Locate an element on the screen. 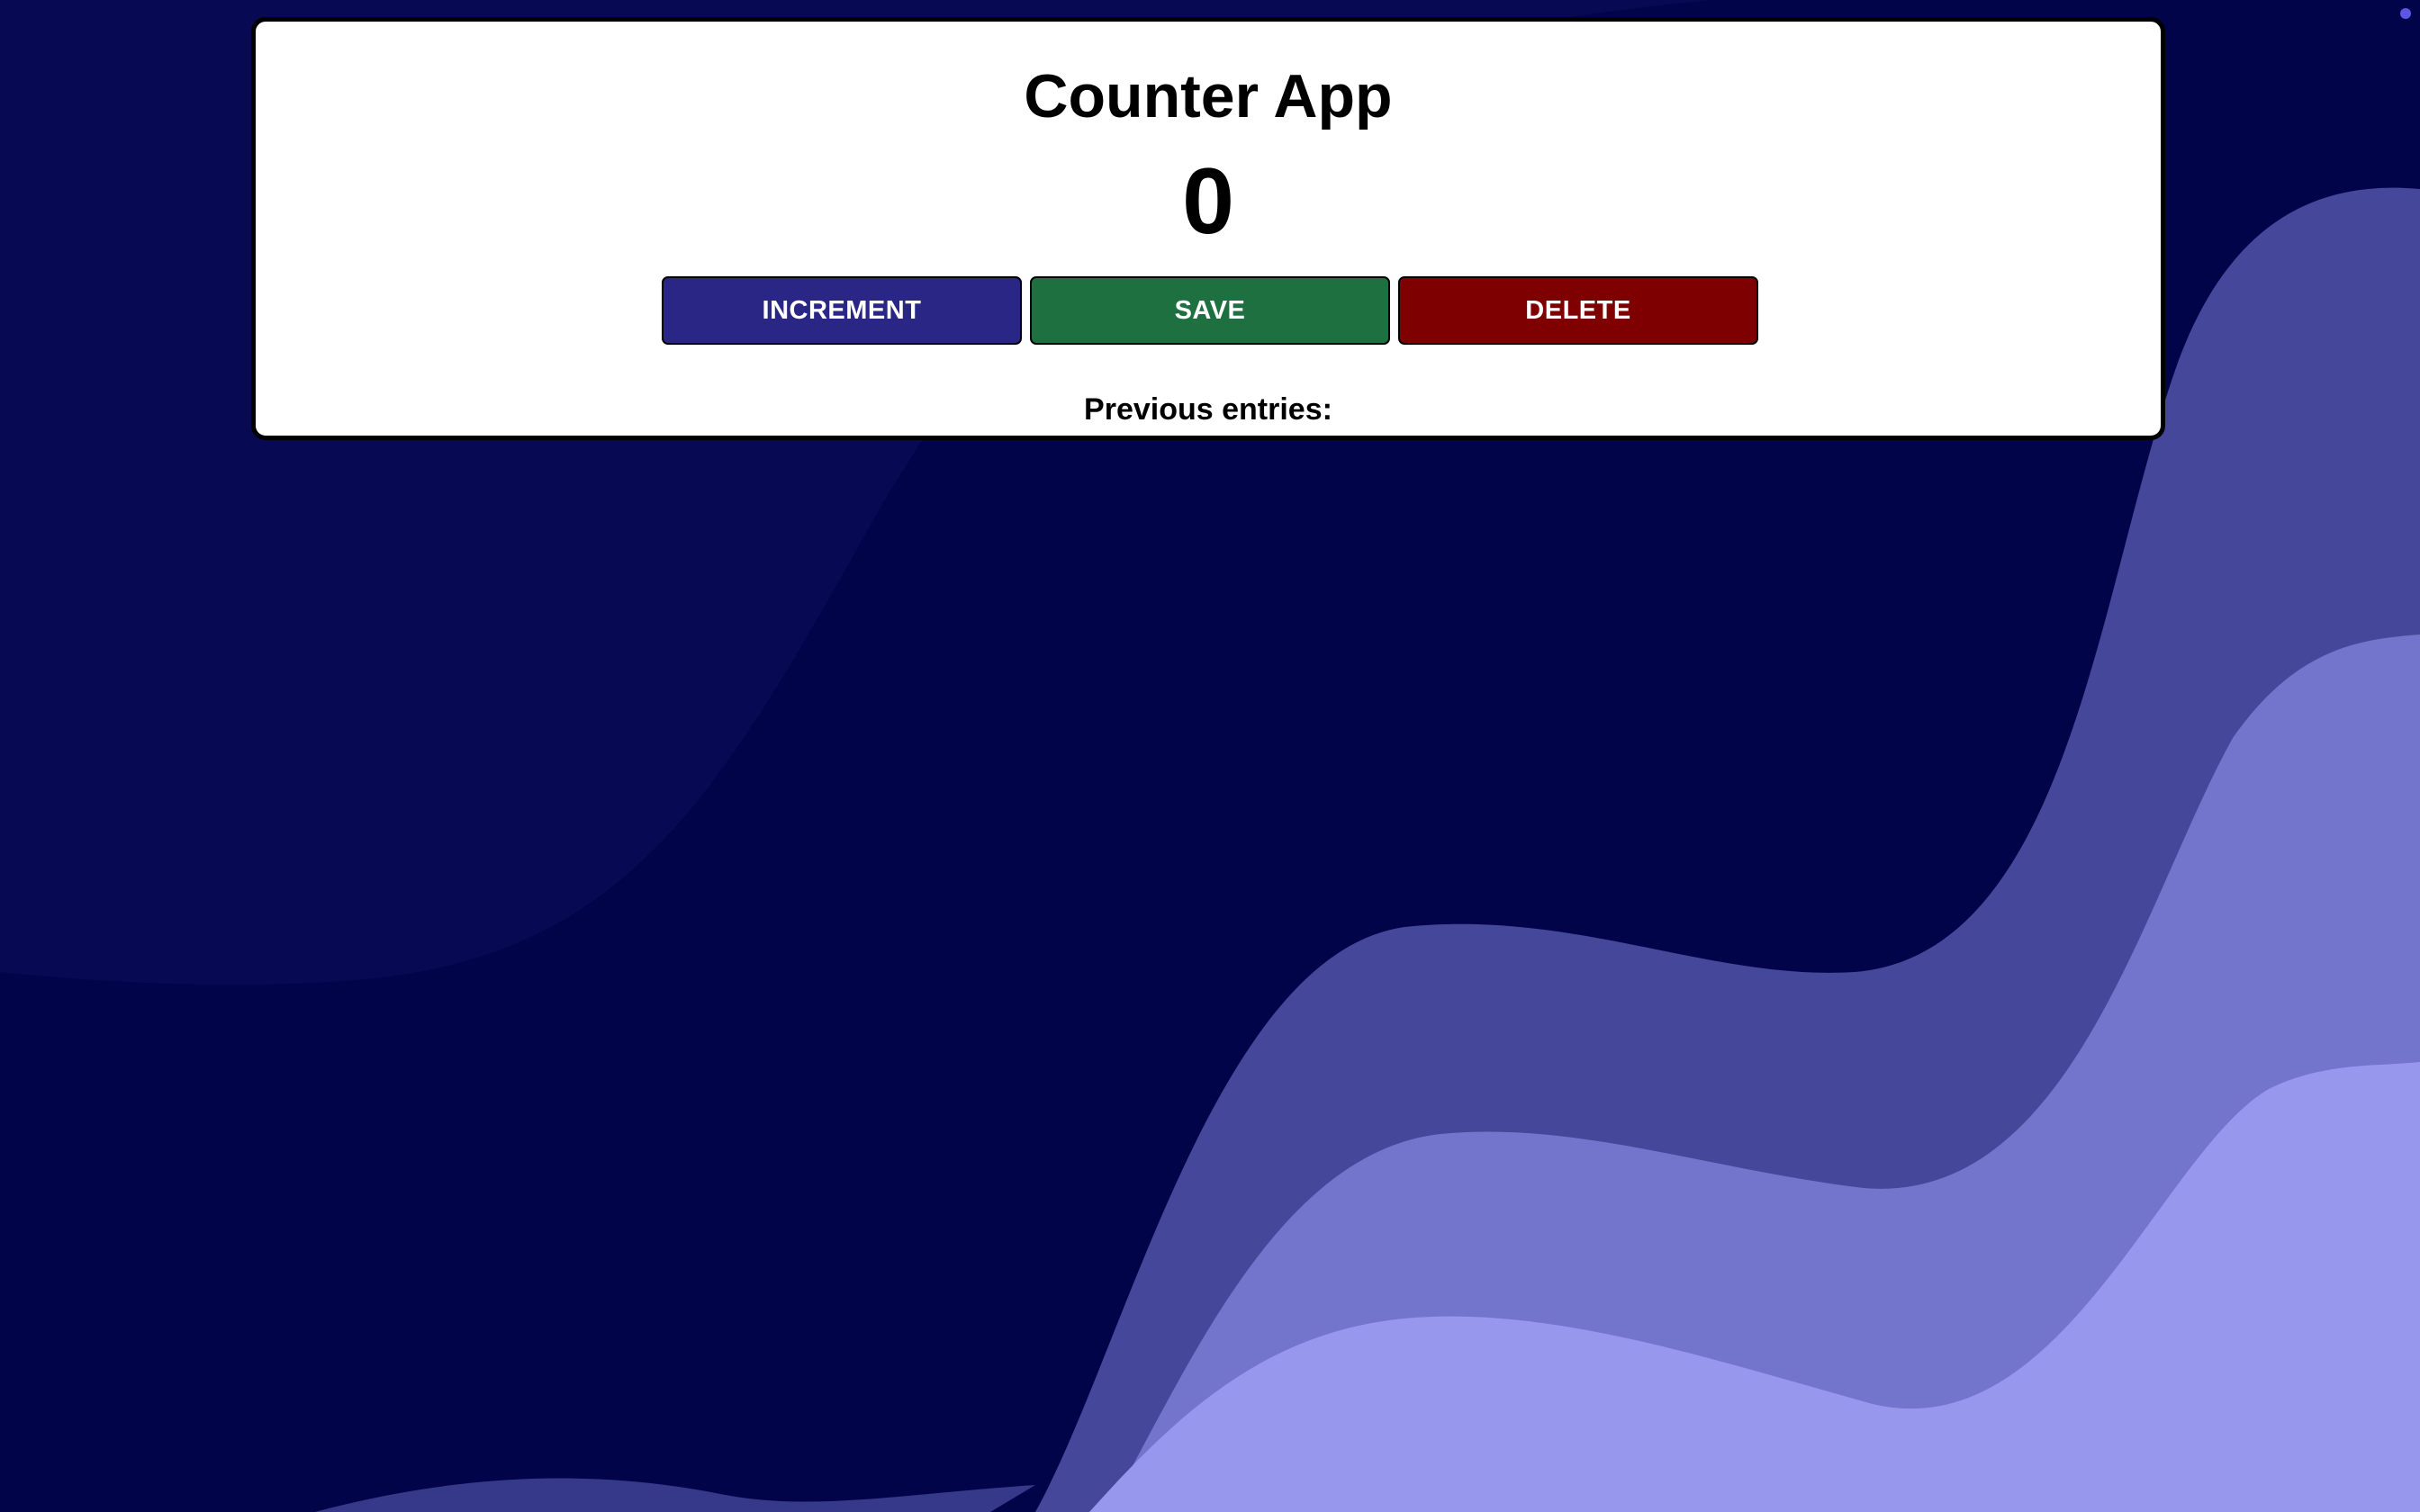 This screenshot has height=1512, width=2420. increment-button: INCREMENT is located at coordinates (842, 310).